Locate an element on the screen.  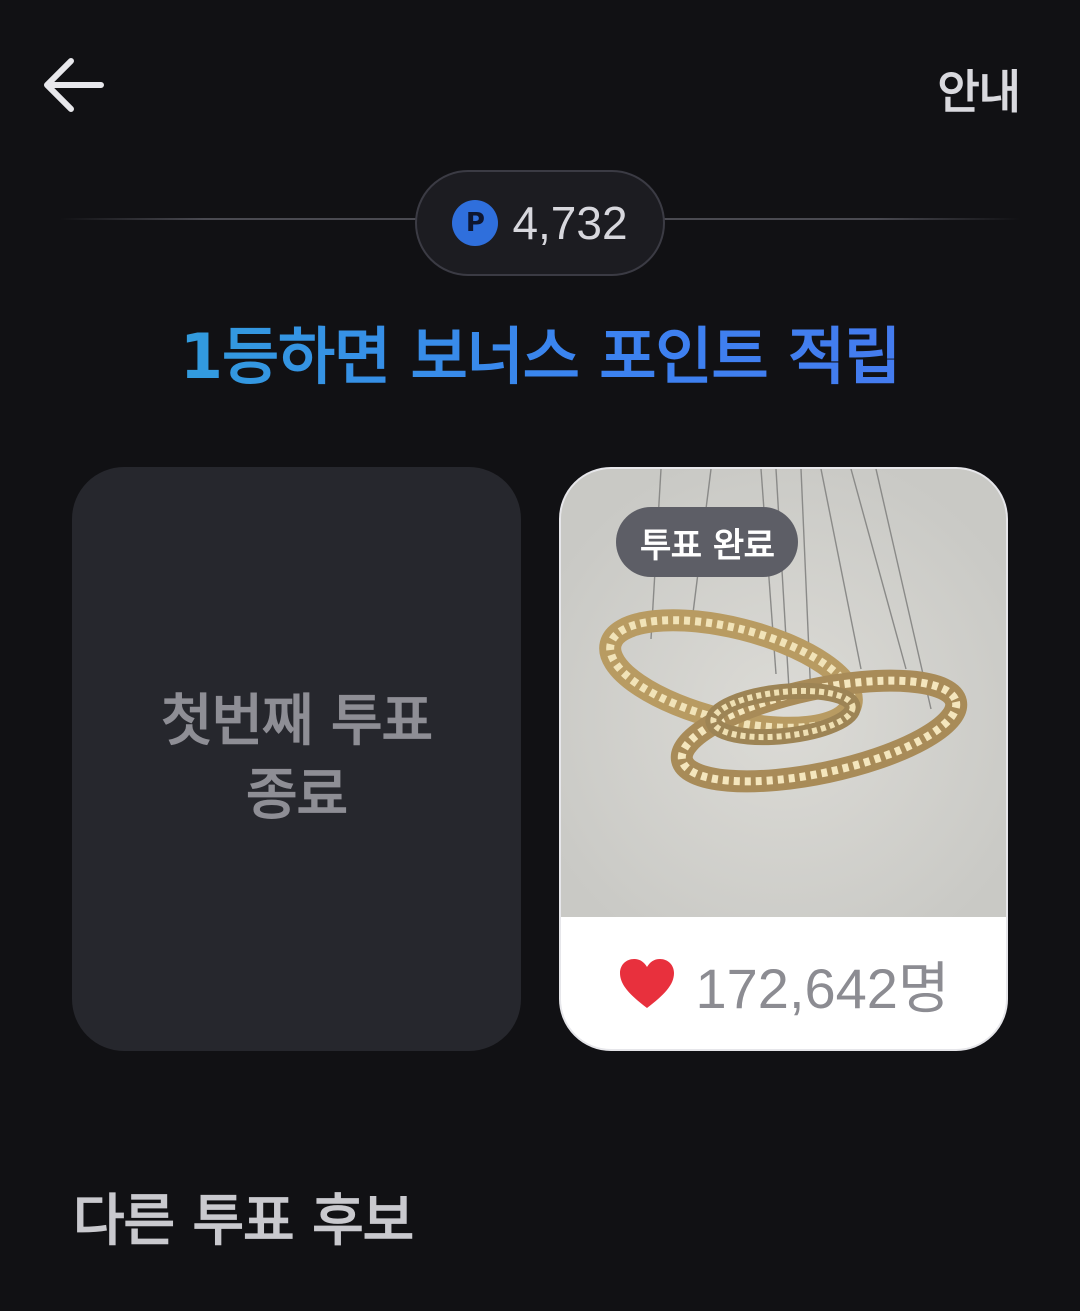
chandelier-image: 투표 완료 is located at coordinates (783, 693).